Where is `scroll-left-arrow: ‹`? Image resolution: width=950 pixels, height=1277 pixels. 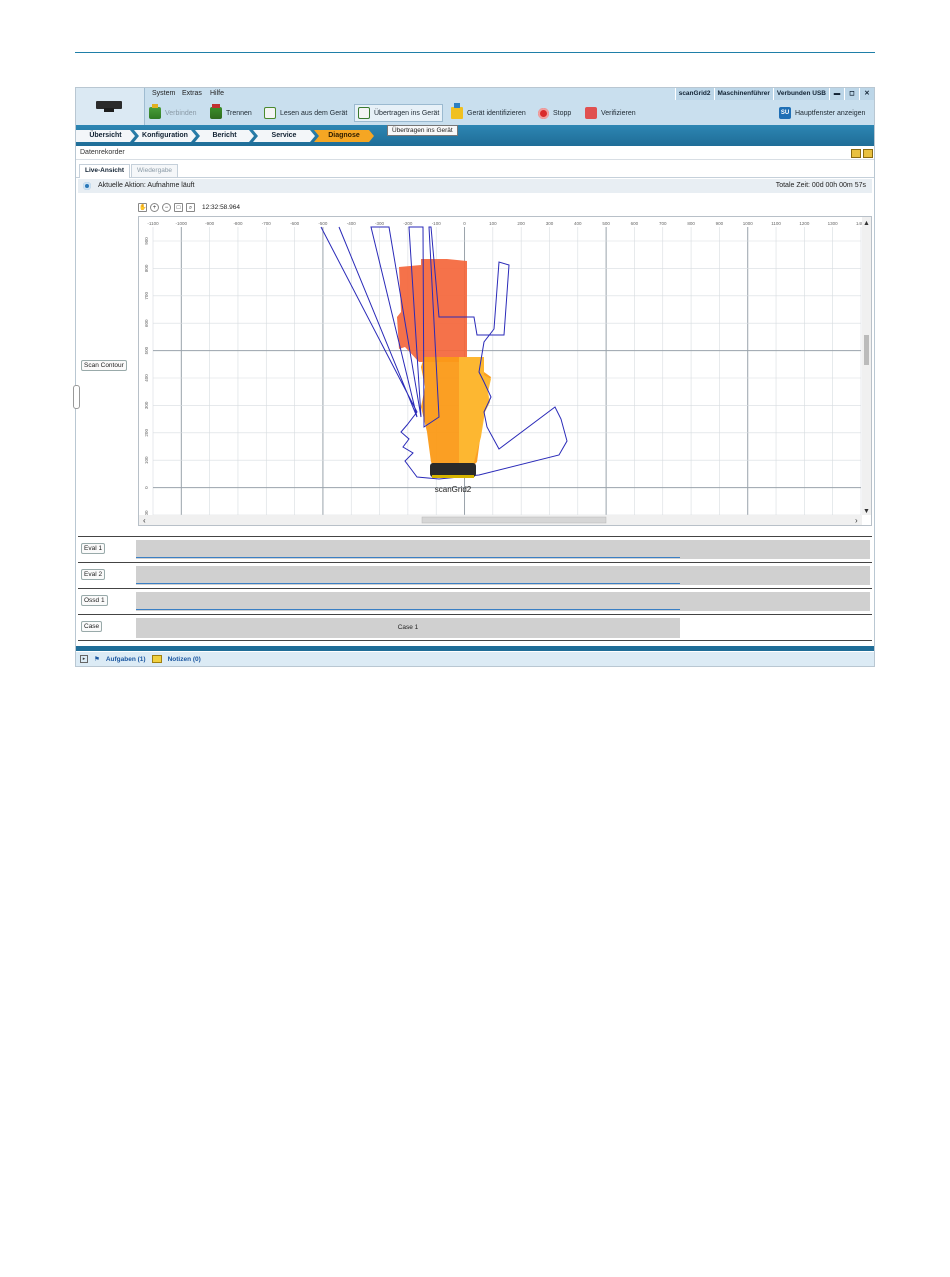 scroll-left-arrow: ‹ is located at coordinates (144, 520).